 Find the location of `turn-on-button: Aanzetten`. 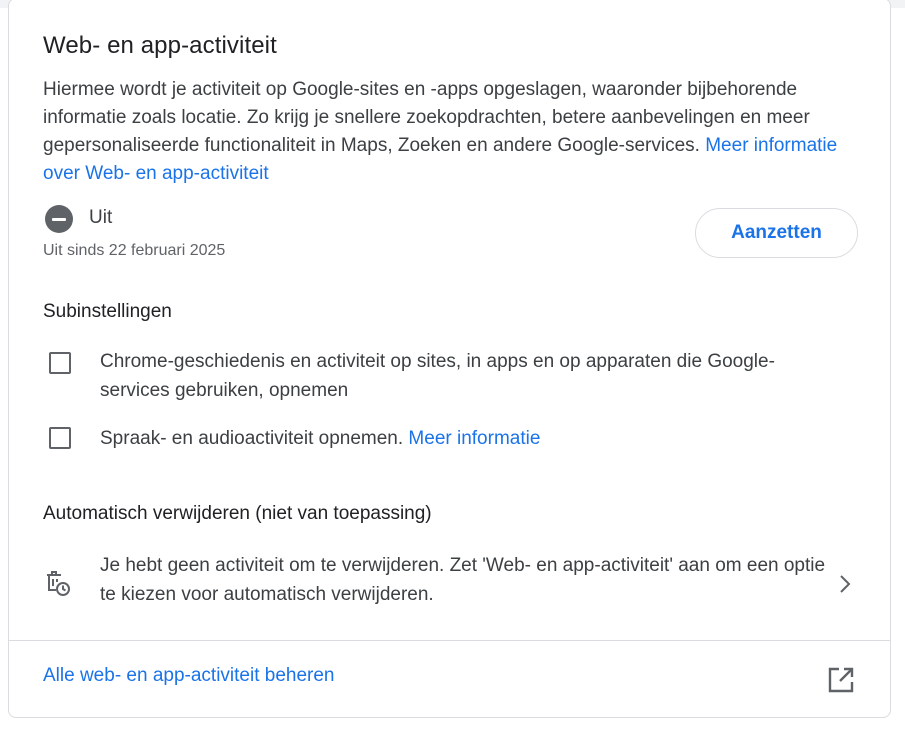

turn-on-button: Aanzetten is located at coordinates (776, 233).